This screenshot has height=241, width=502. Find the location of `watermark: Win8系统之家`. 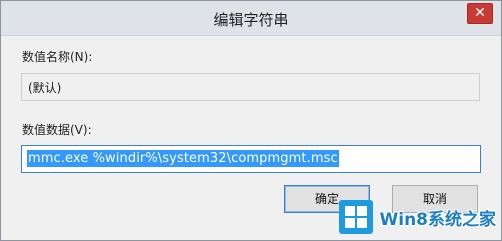

watermark: Win8系统之家 is located at coordinates (417, 217).